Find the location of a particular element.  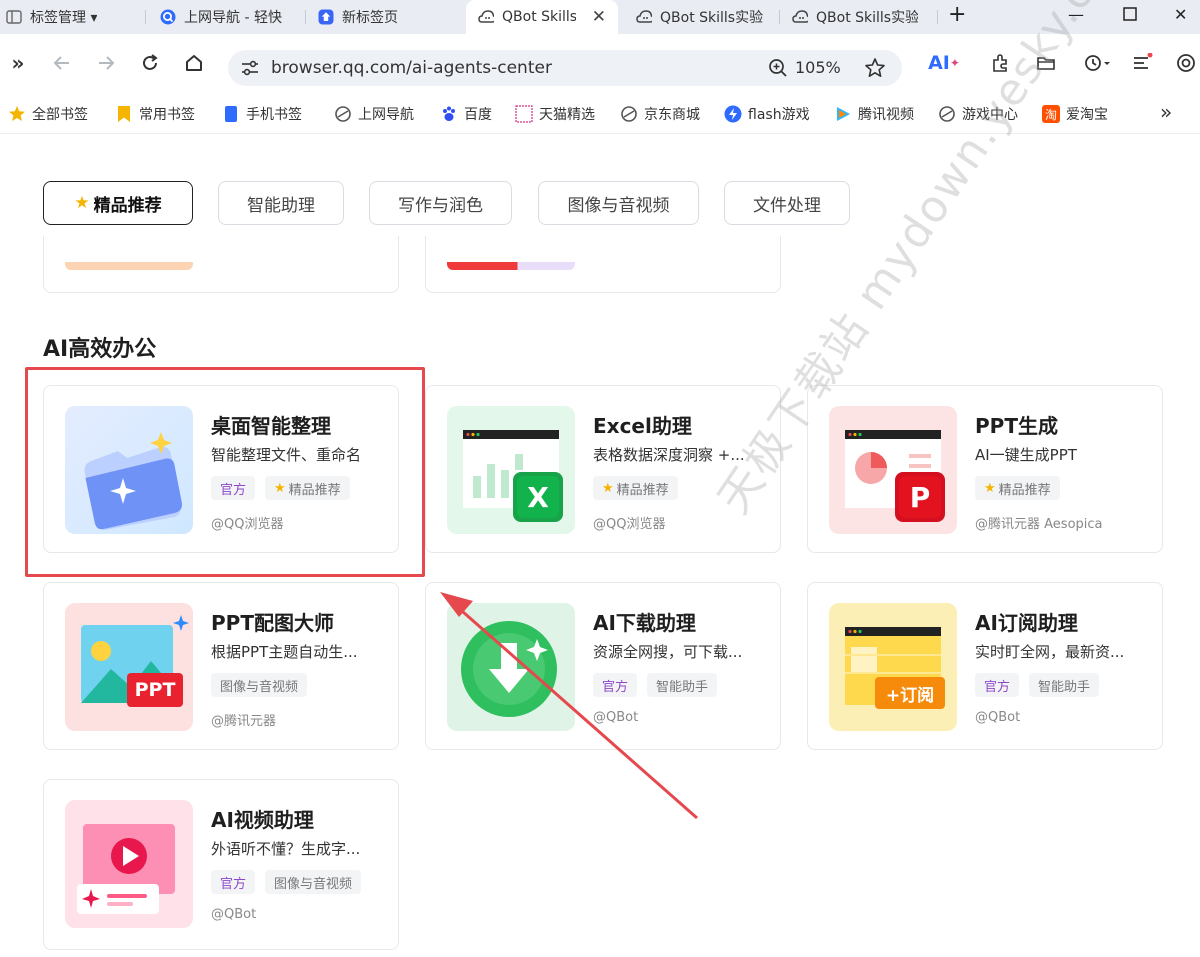

card-title: AI下载助理 is located at coordinates (644, 623).